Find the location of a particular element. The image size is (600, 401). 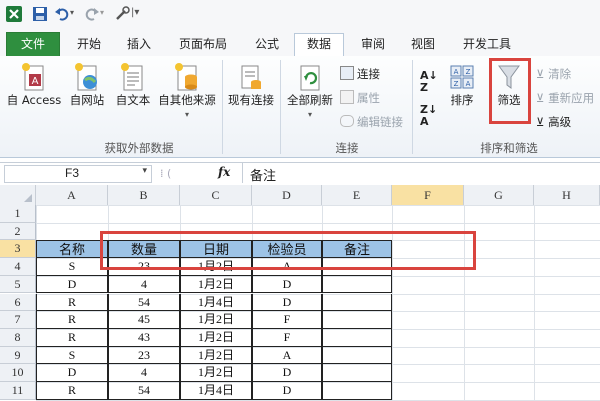

table-cell: A is located at coordinates (287, 355).